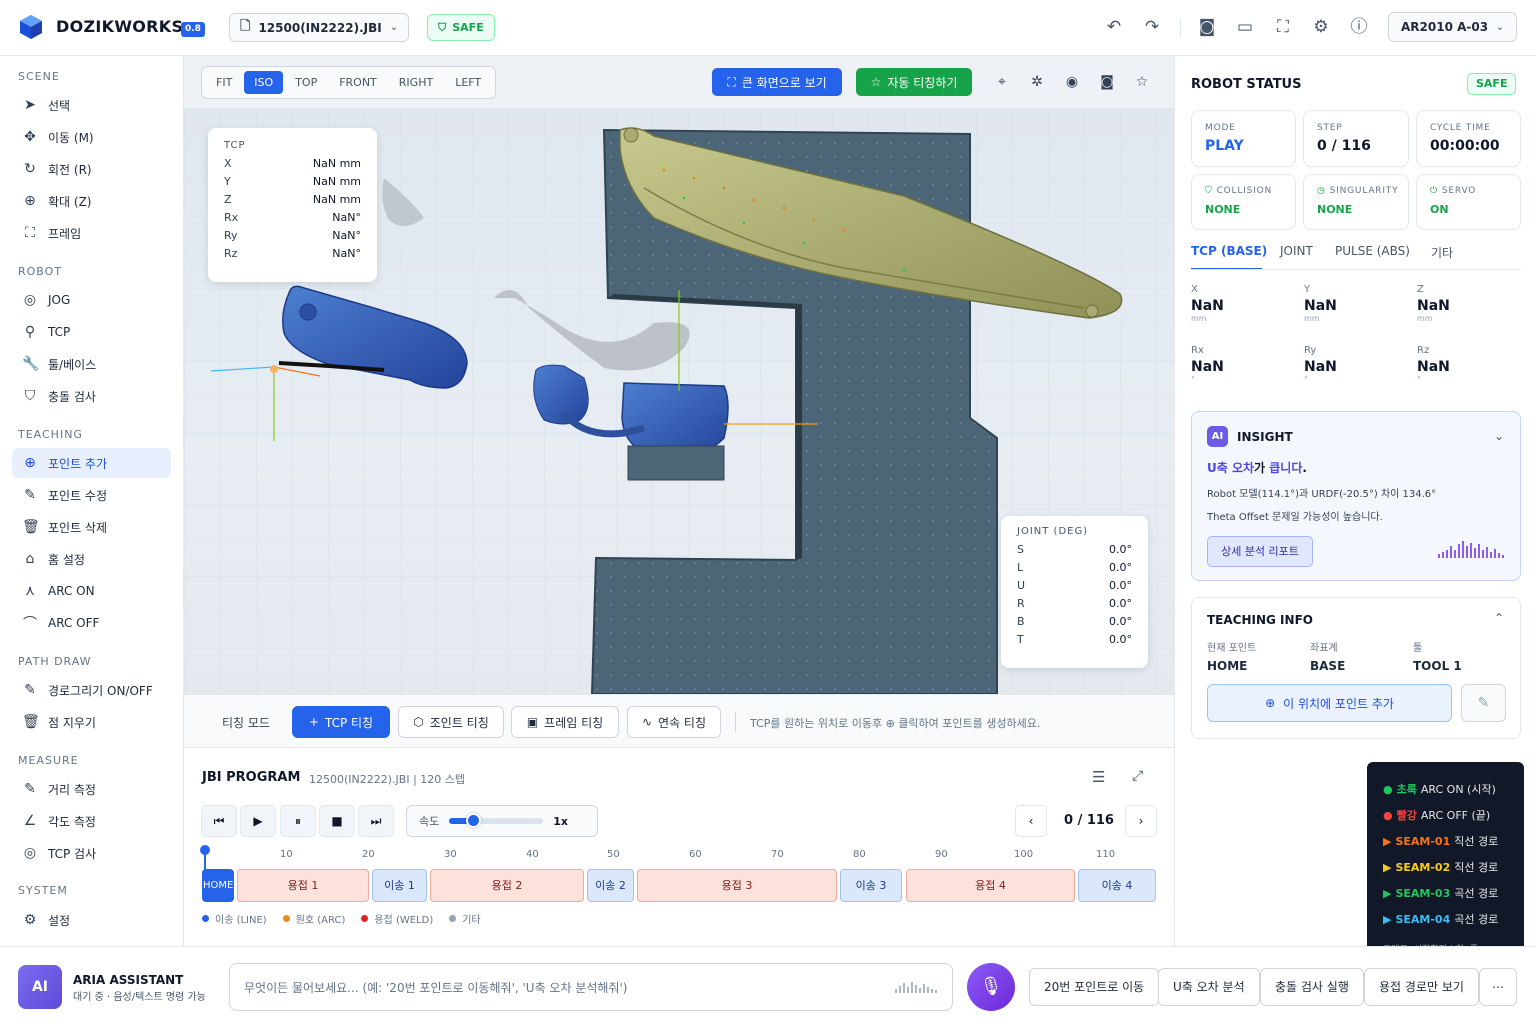 The image size is (1536, 1024). I want to click on sidebar-item-erase-points: 🗑 점 지우기, so click(91, 722).